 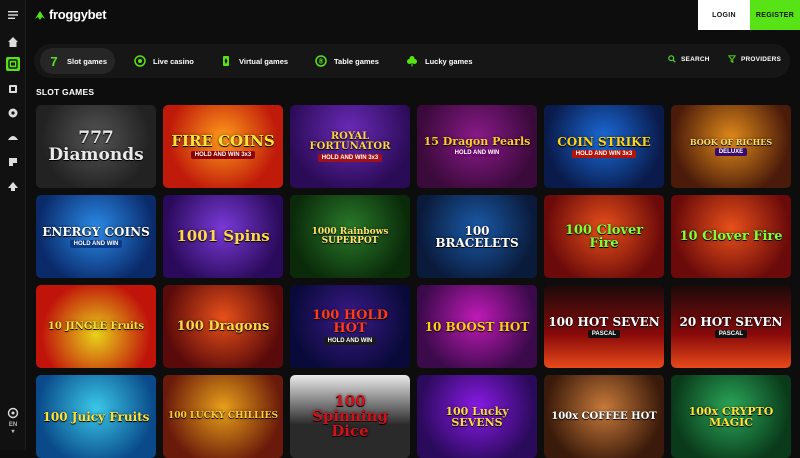 I want to click on brand-logo: froggybet, so click(x=70, y=14).